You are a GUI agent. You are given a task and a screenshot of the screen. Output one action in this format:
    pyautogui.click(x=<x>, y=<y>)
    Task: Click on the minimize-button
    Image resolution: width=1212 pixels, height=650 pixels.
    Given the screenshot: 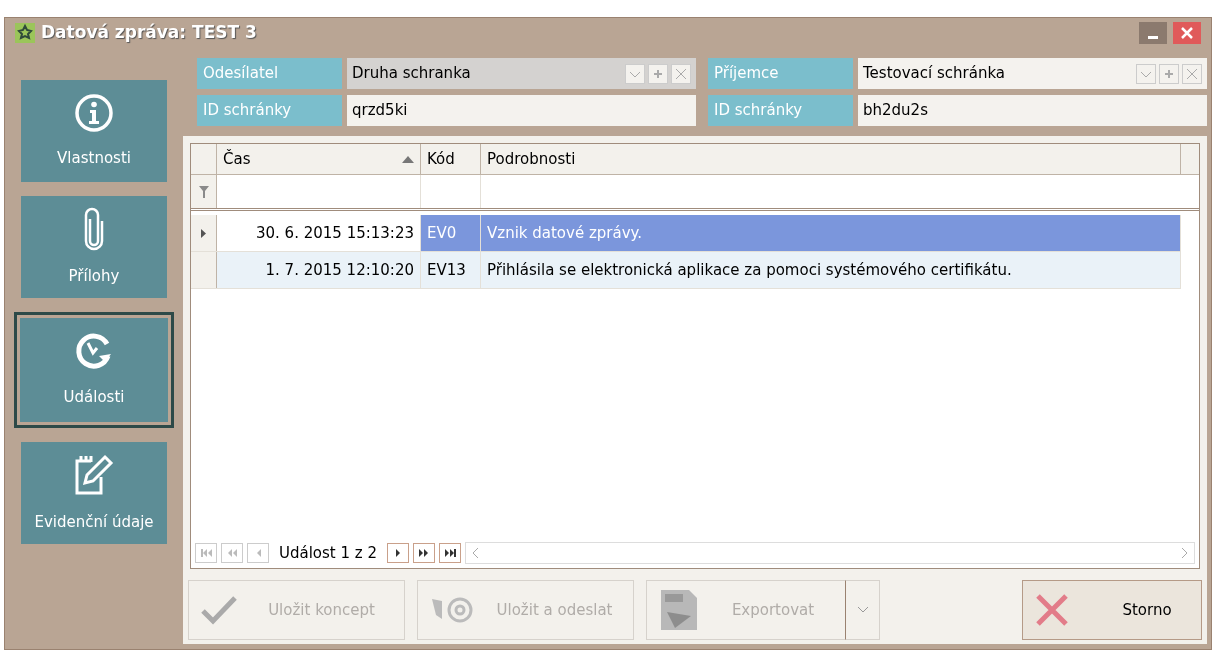 What is the action you would take?
    pyautogui.click(x=1153, y=33)
    